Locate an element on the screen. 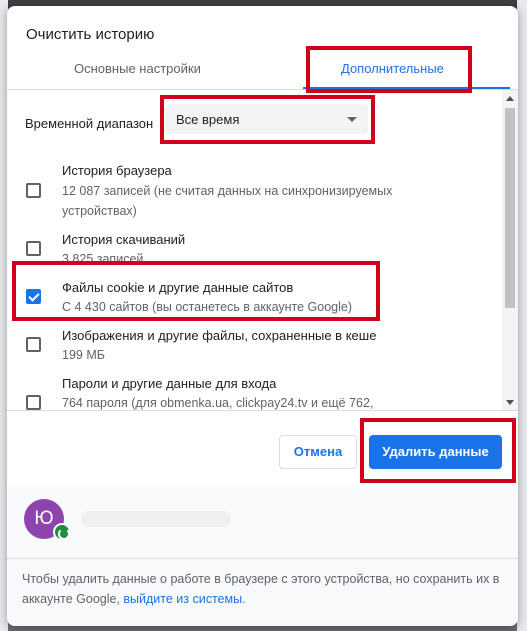 The width and height of the screenshot is (527, 631). item-title: Пароли и другие данные для входа is located at coordinates (169, 383).